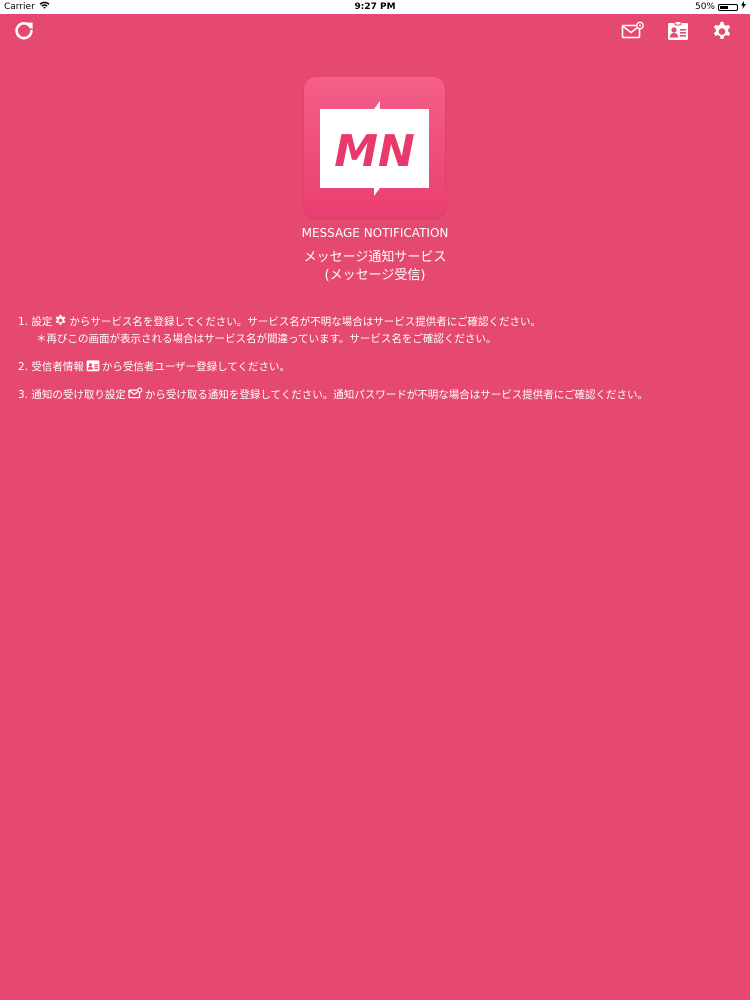  I want to click on status-bar: Carrier 9:27 PM 50%, so click(375, 7).